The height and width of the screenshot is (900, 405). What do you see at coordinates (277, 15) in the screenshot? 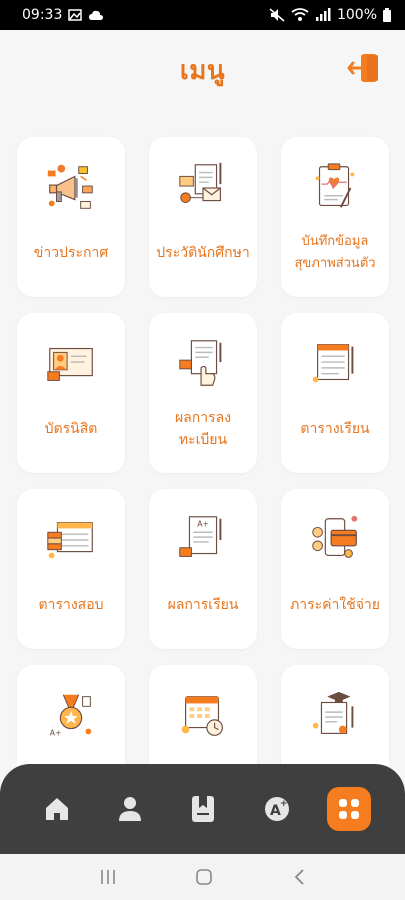
I see `mute-icon` at bounding box center [277, 15].